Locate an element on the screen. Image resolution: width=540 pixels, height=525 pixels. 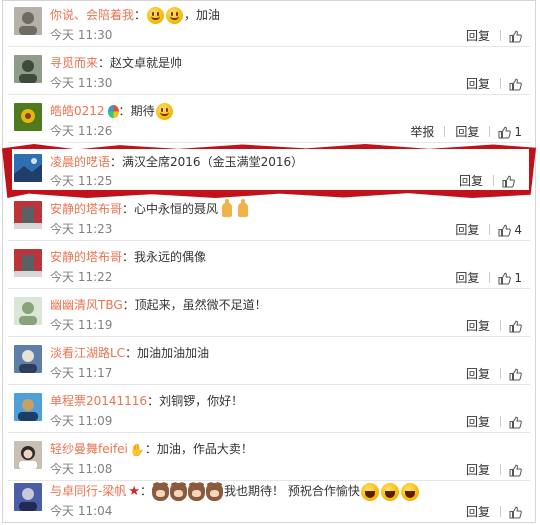
comment-time: 今天 11:04 is located at coordinates (81, 511).